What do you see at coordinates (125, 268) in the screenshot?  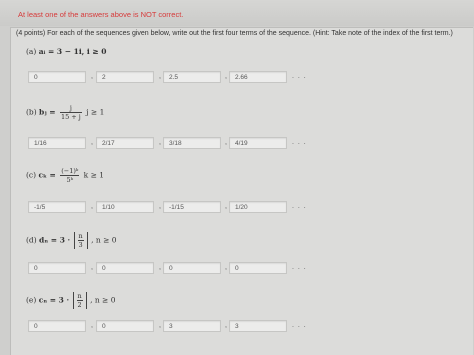 I see `part-d-answer-2: 0` at bounding box center [125, 268].